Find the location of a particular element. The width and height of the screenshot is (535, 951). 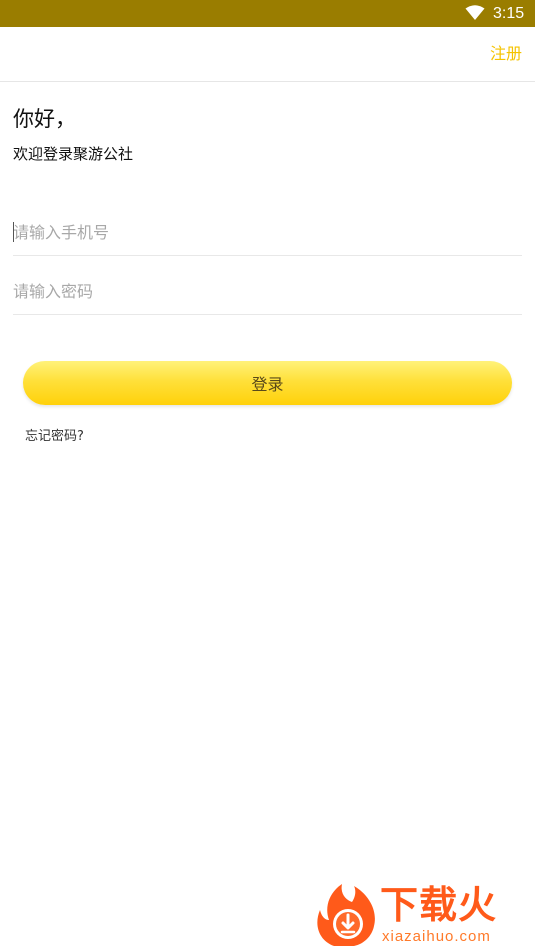

greeting-subtitle: 欢迎登录聚游公社 is located at coordinates (73, 154).